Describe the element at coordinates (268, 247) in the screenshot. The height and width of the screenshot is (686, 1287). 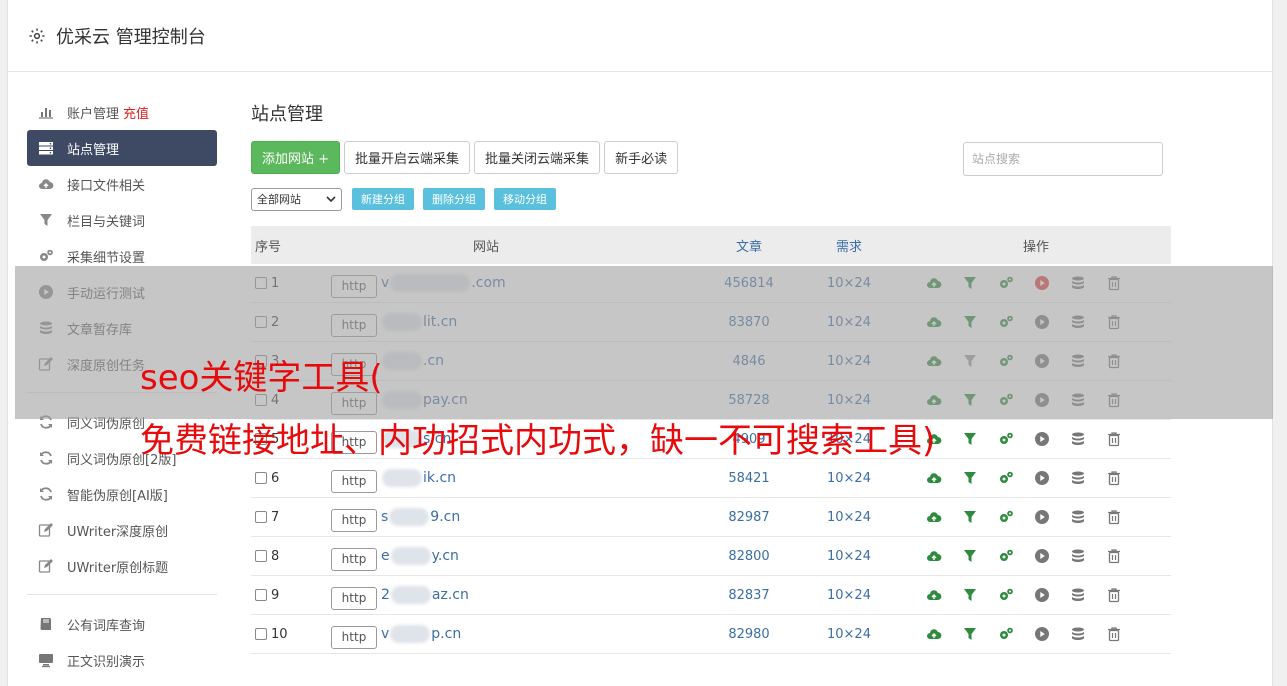
I see `header-no: 序号` at that location.